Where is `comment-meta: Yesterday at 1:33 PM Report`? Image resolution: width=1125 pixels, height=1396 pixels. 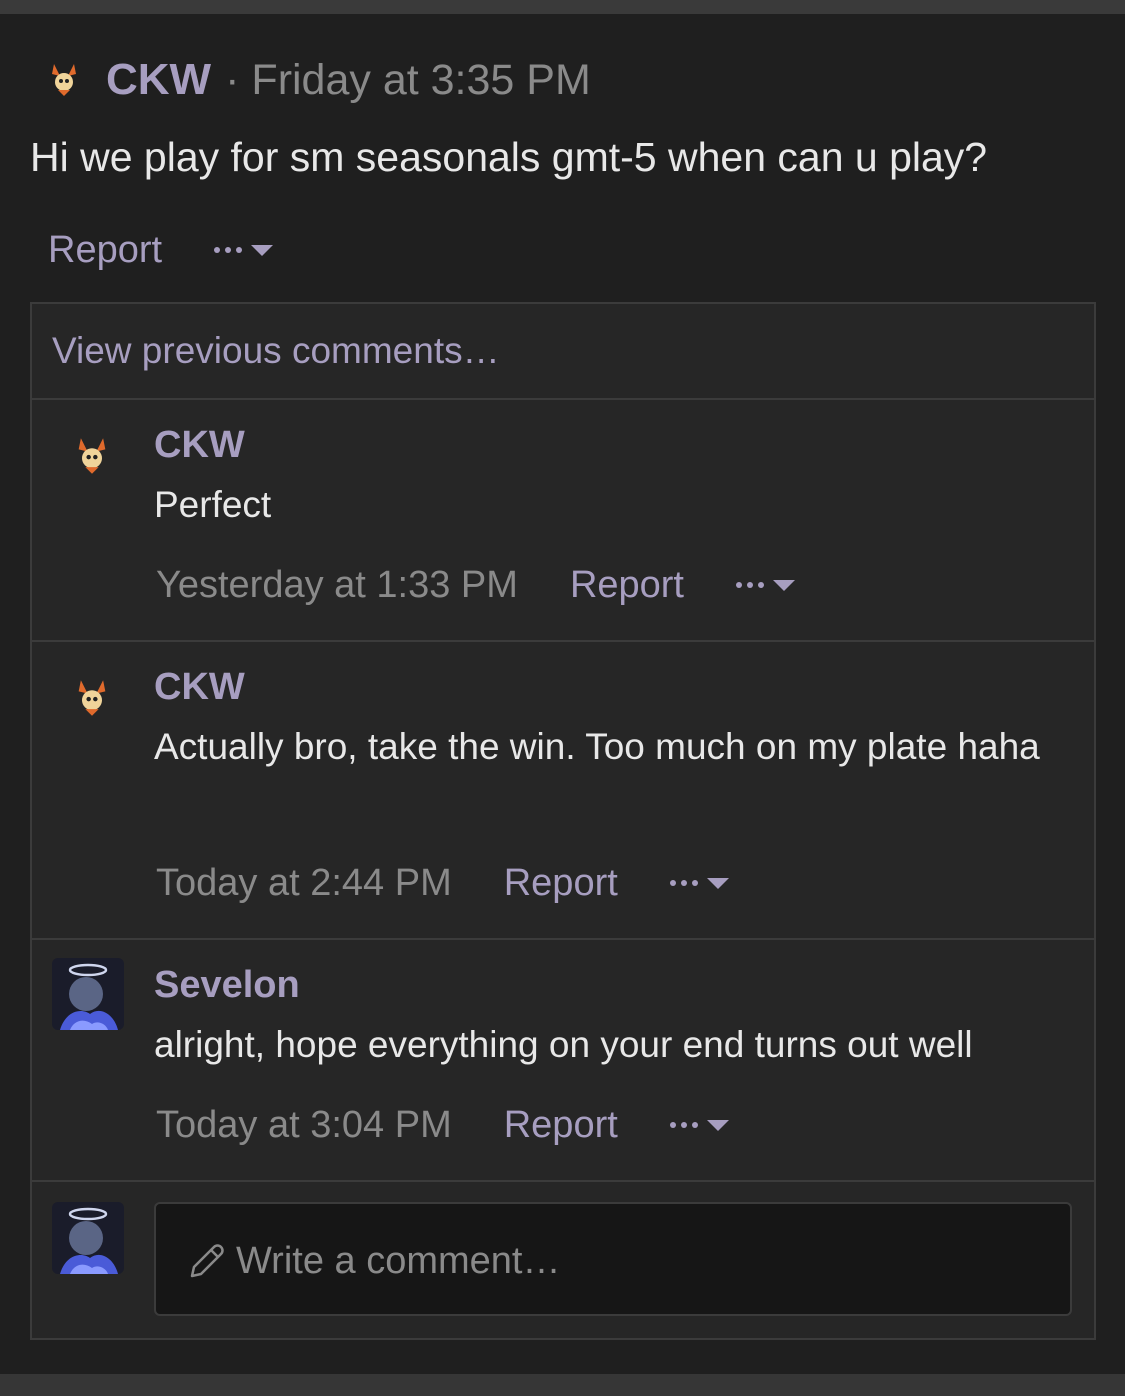 comment-meta: Yesterday at 1:33 PM Report is located at coordinates (475, 585).